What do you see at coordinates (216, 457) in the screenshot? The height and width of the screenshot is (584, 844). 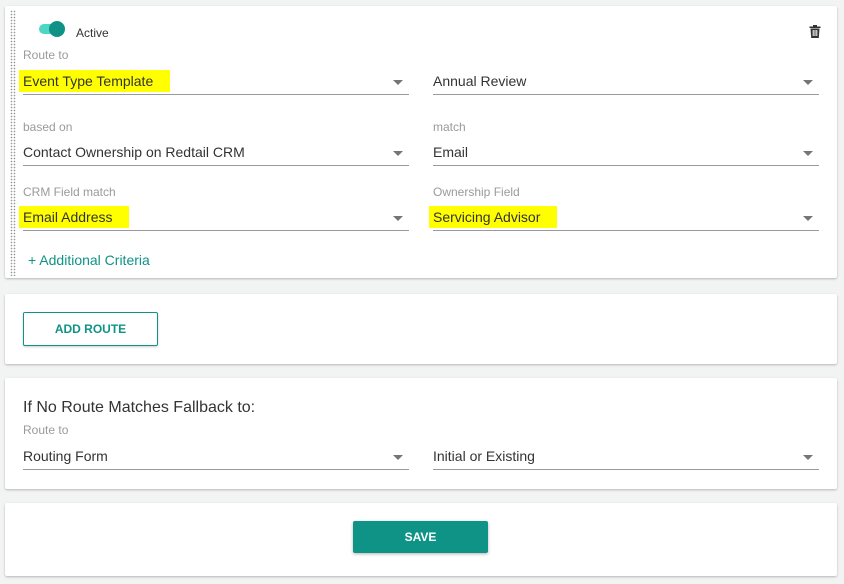 I see `fallback-route-to-type-select: Routing Form` at bounding box center [216, 457].